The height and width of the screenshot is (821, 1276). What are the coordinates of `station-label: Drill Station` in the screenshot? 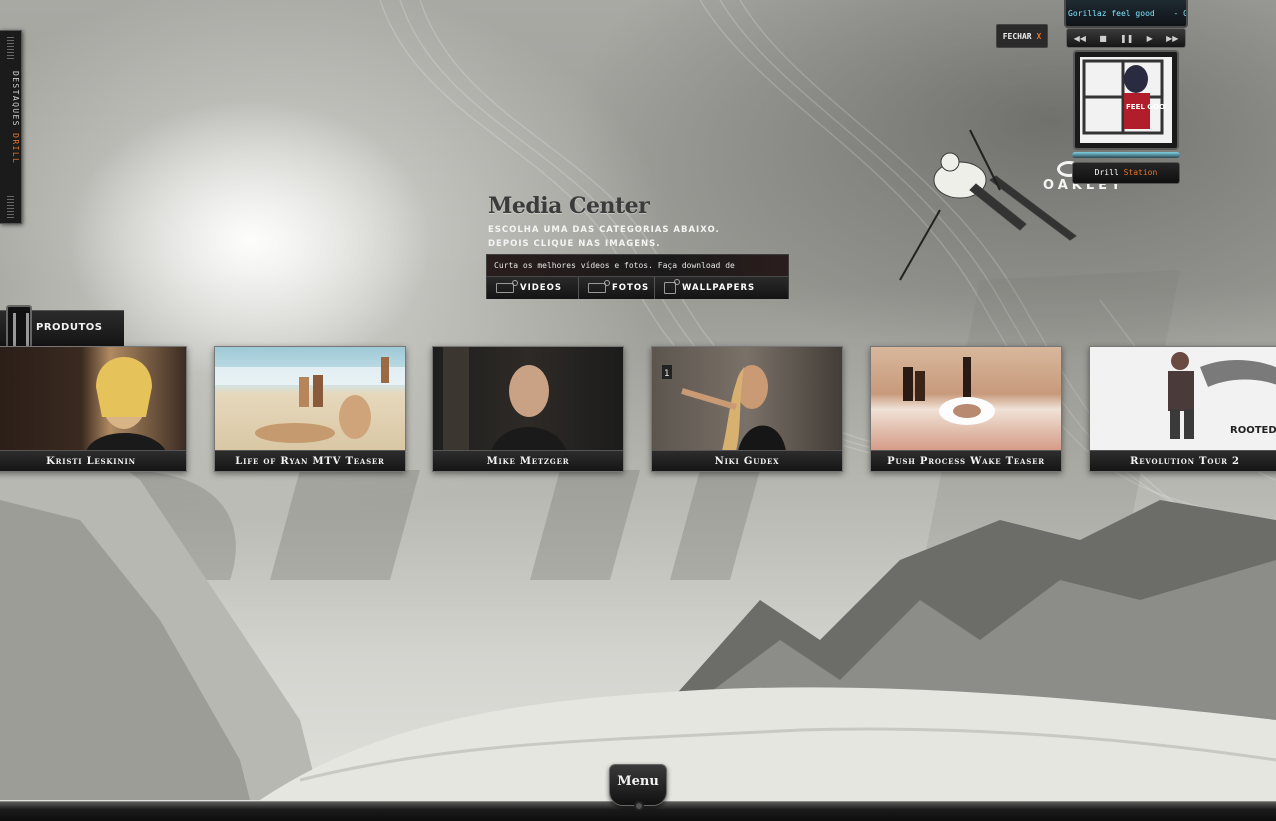 It's located at (1126, 173).